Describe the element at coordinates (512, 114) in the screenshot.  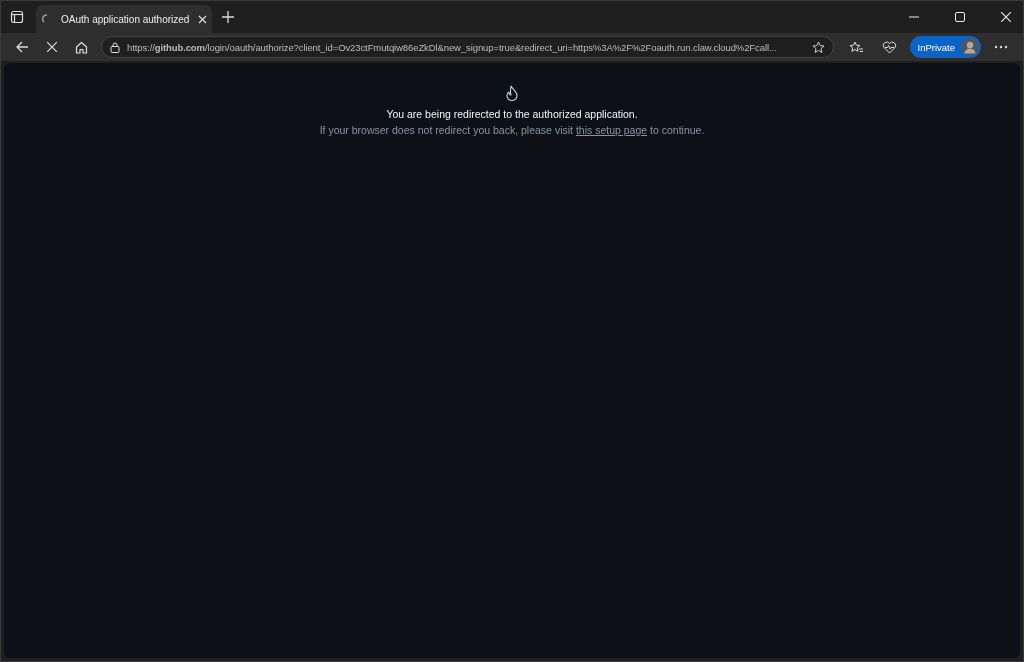
I see `redirect-message: You are being redirected to the authorized application.` at that location.